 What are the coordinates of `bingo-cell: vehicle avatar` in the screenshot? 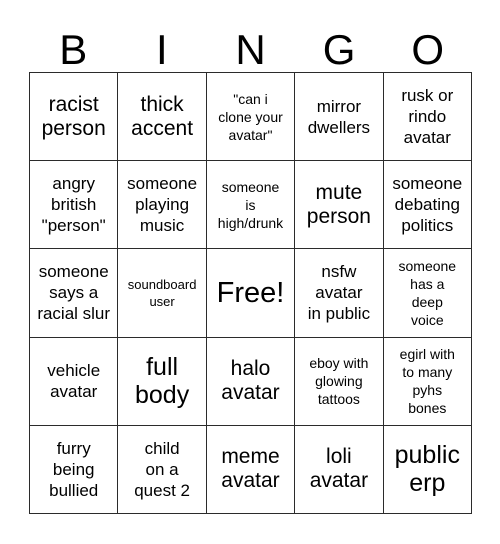 It's located at (74, 381).